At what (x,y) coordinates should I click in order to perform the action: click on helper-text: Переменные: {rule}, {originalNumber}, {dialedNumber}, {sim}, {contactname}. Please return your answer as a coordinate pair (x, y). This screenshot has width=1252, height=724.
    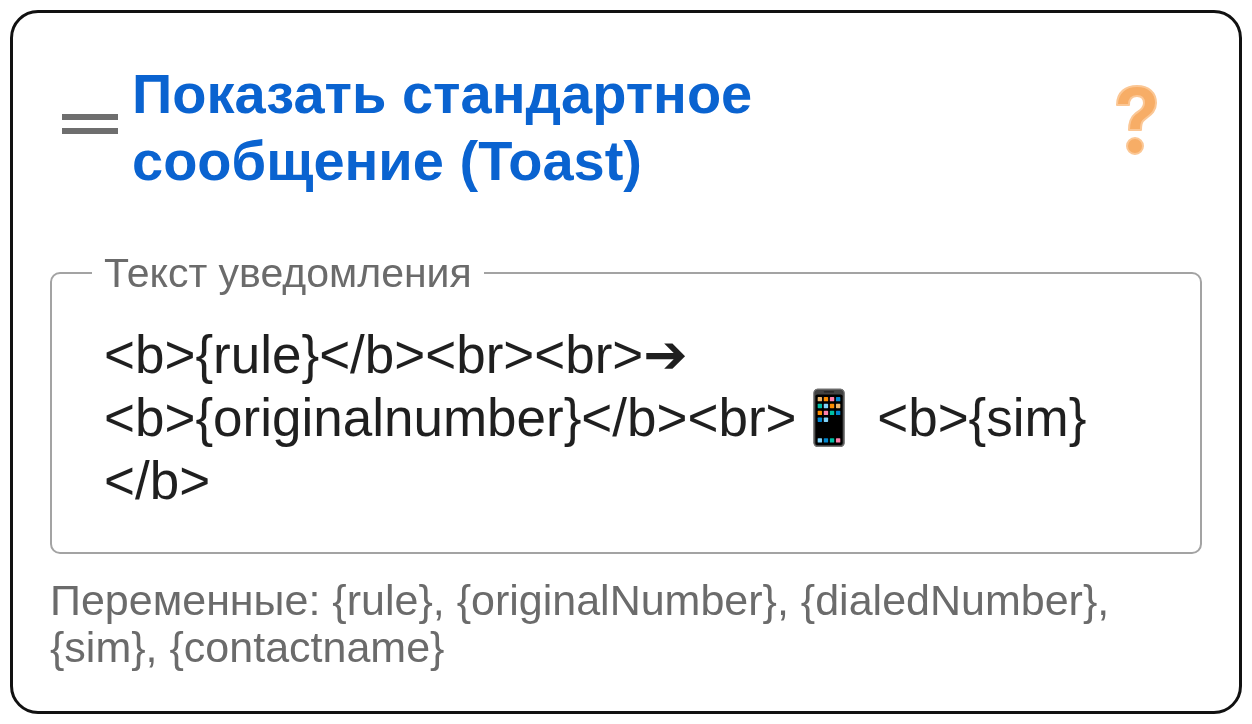
    Looking at the image, I should click on (580, 624).